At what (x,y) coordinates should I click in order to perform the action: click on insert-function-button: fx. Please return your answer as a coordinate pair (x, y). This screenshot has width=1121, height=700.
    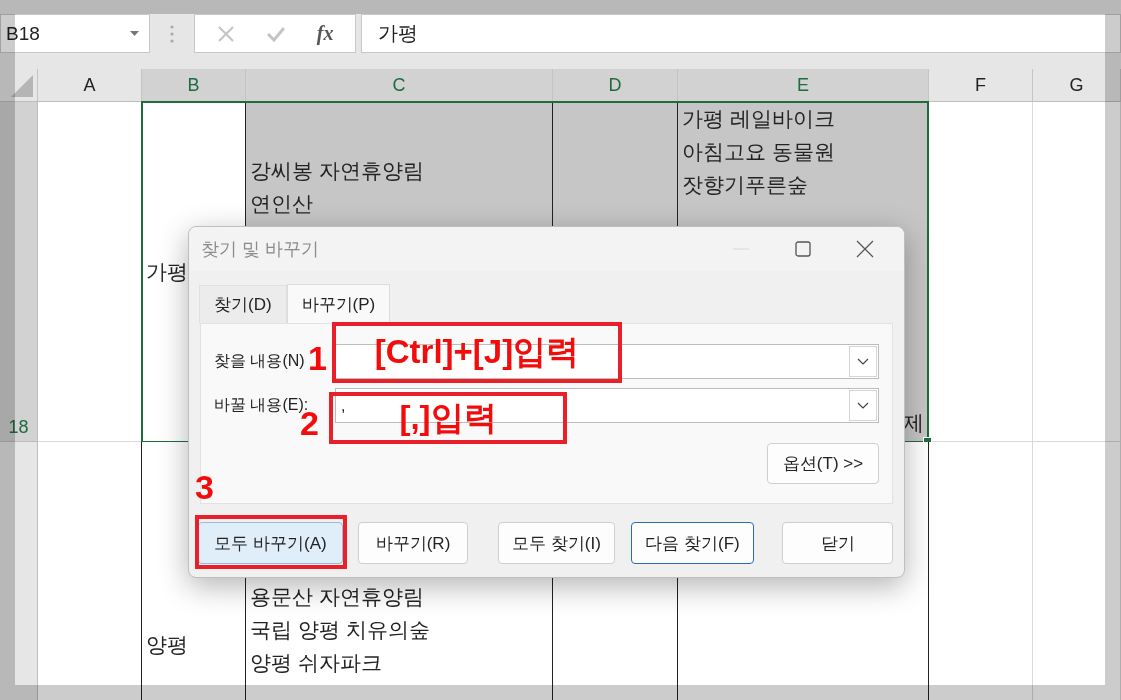
    Looking at the image, I should click on (325, 33).